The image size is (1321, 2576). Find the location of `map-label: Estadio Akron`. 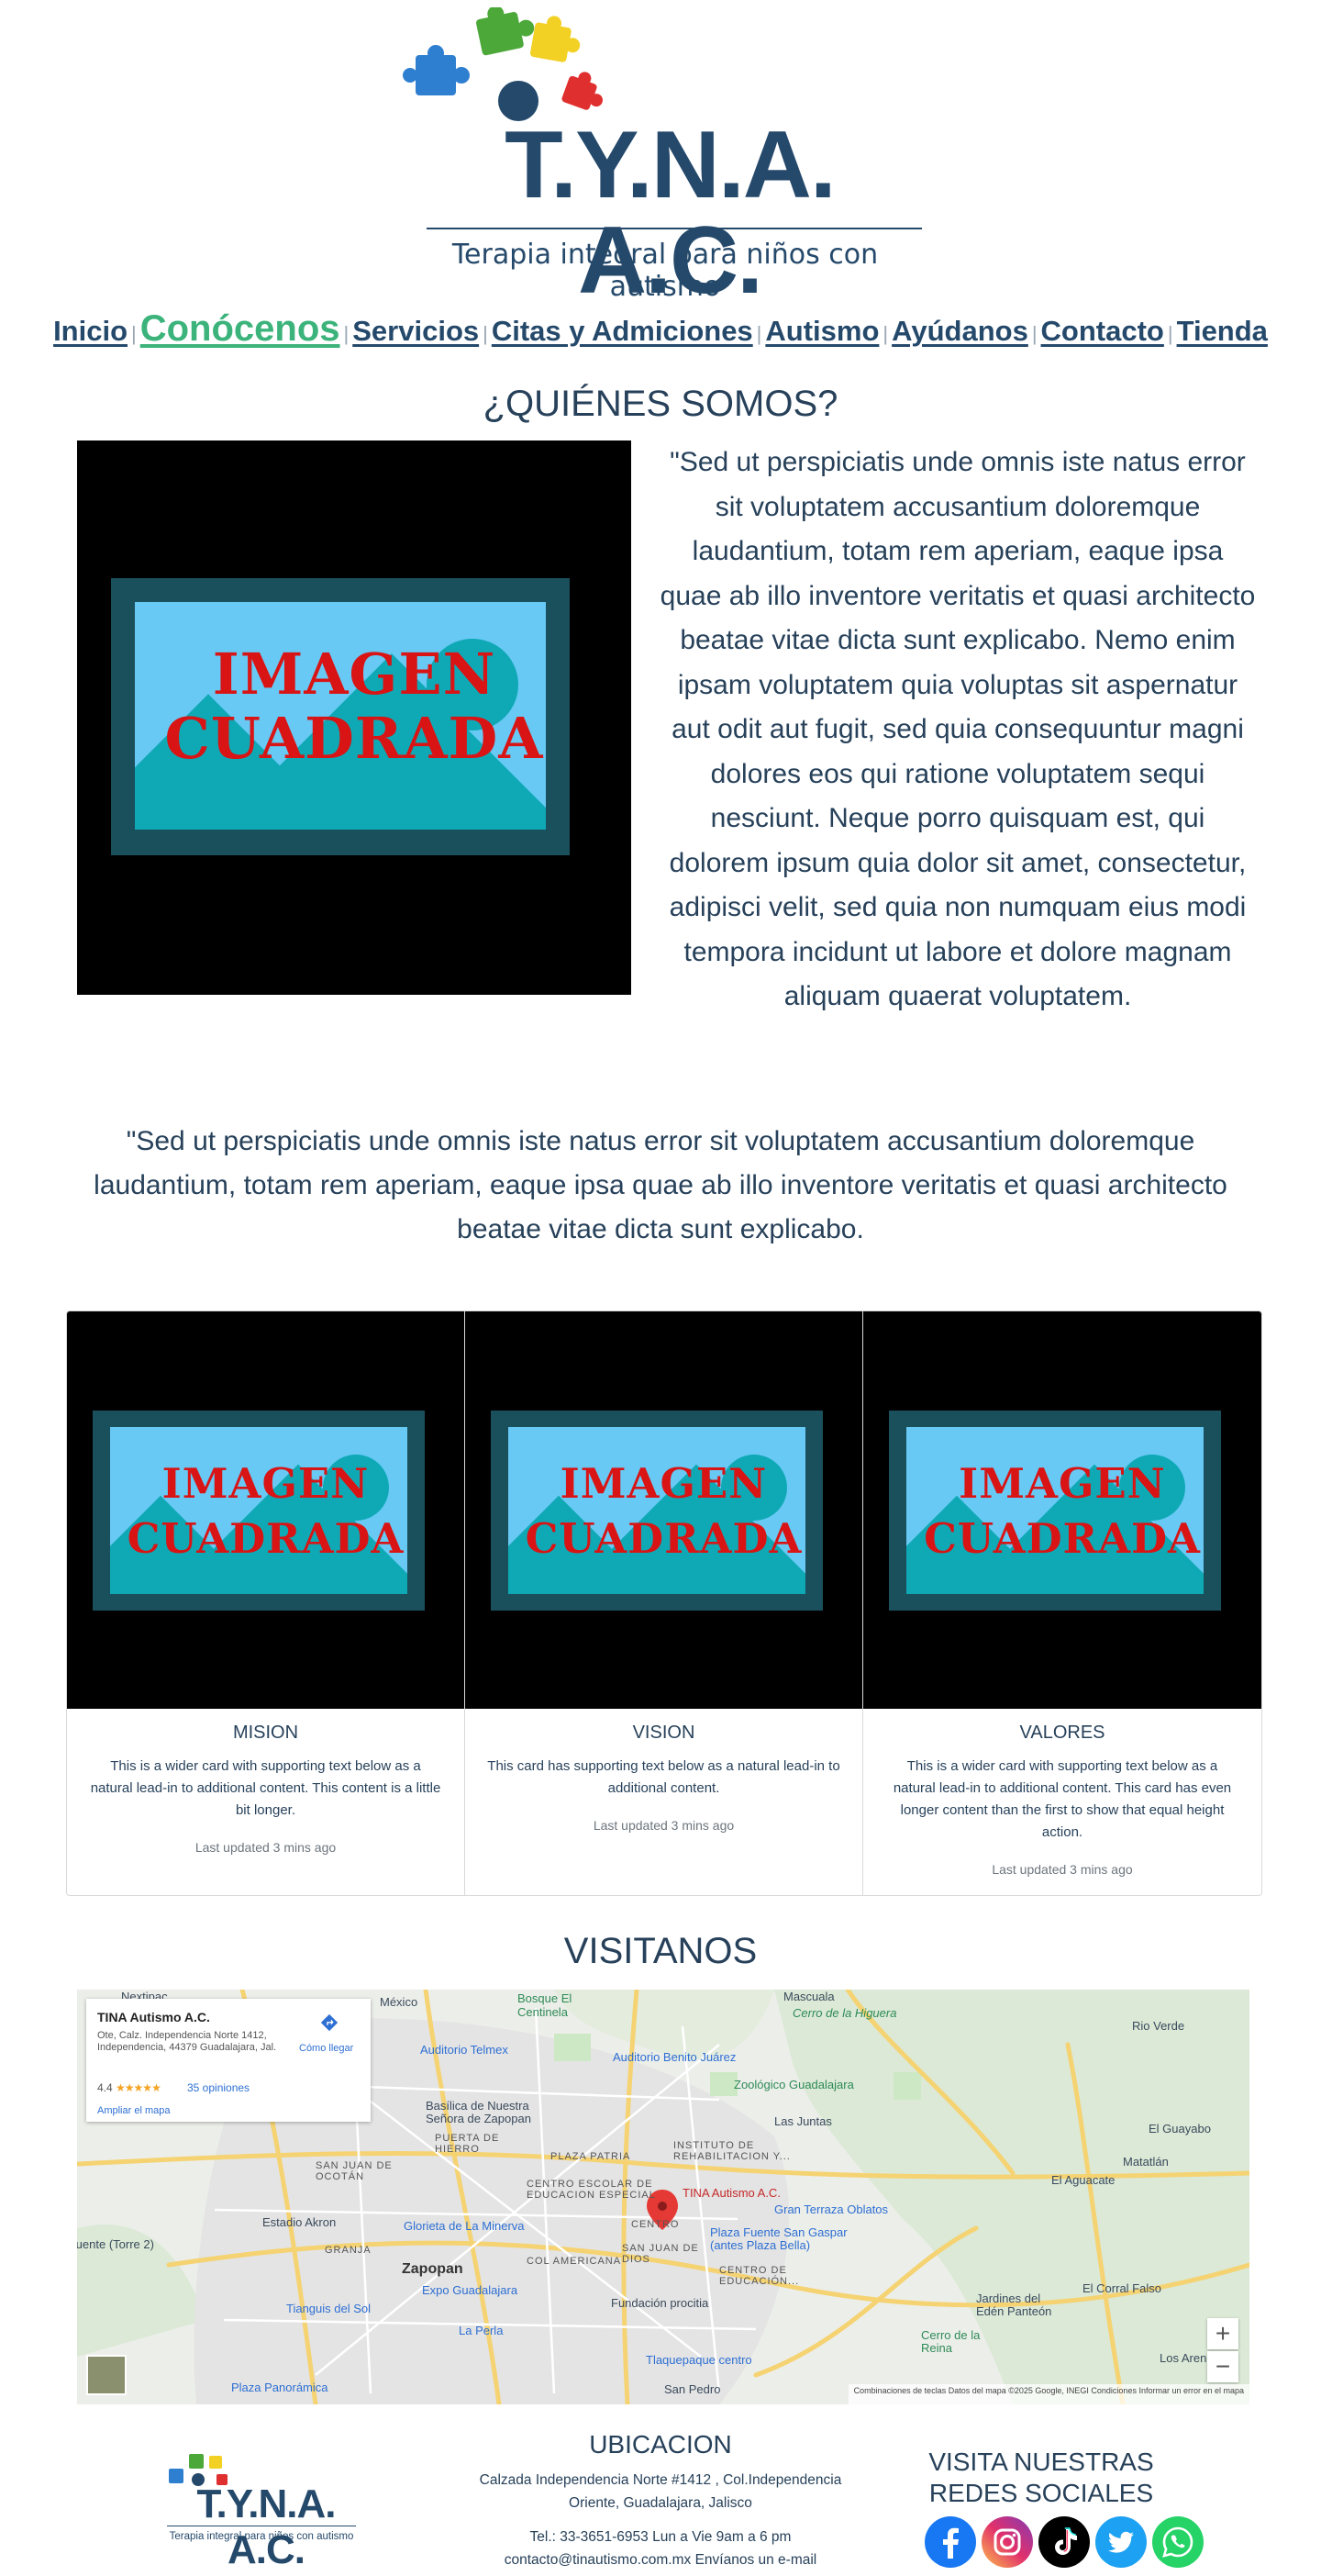

map-label: Estadio Akron is located at coordinates (299, 2222).